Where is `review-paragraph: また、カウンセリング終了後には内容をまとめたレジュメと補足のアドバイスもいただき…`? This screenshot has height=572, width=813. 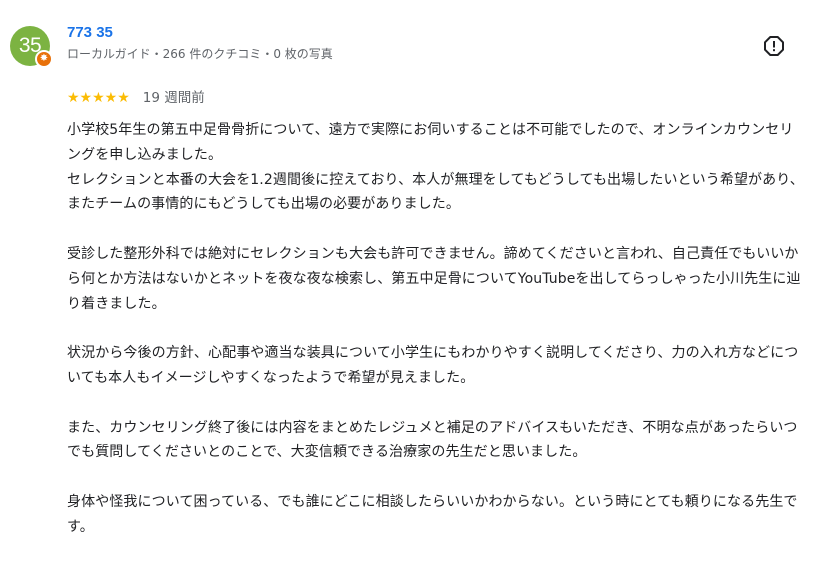 review-paragraph: また、カウンセリング終了後には内容をまとめたレジュメと補足のアドバイスもいただき… is located at coordinates (432, 440).